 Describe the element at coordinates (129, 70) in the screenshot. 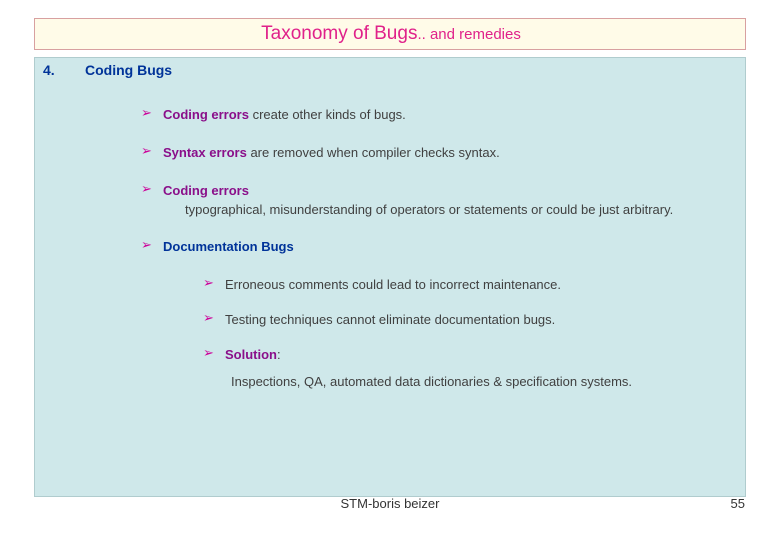

I see `section-heading: Coding Bugs` at that location.